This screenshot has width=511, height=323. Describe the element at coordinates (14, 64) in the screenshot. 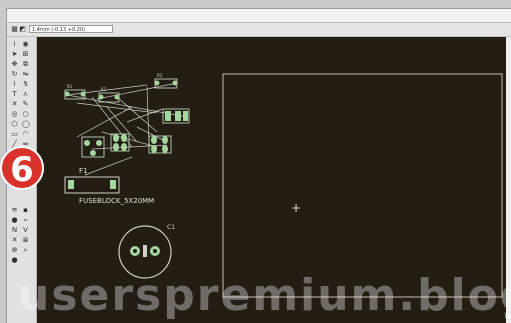

I see `move-icon: ✥` at that location.